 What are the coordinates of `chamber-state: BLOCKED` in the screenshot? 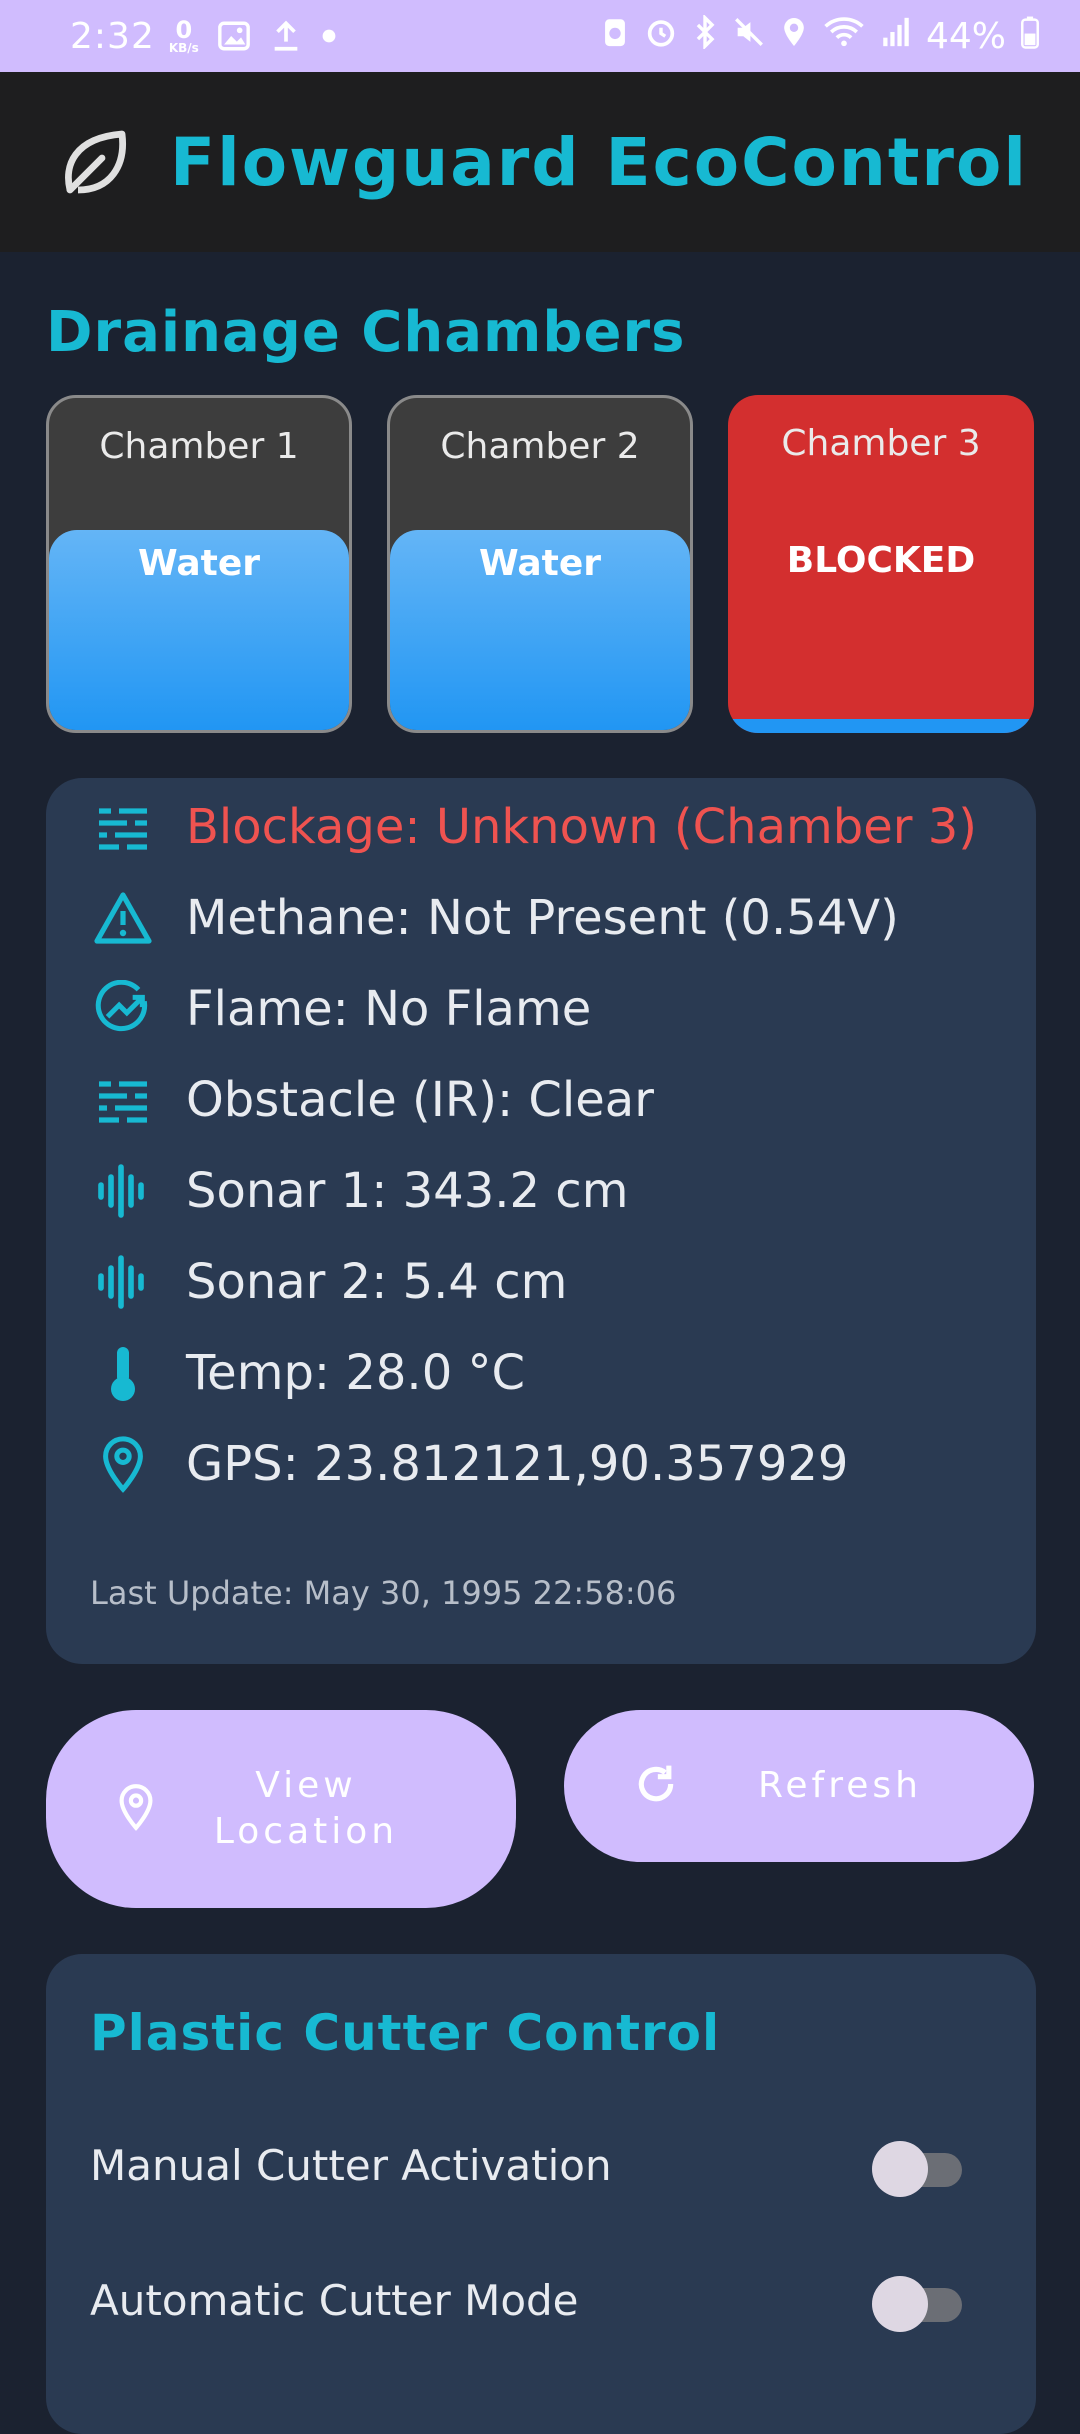 It's located at (881, 560).